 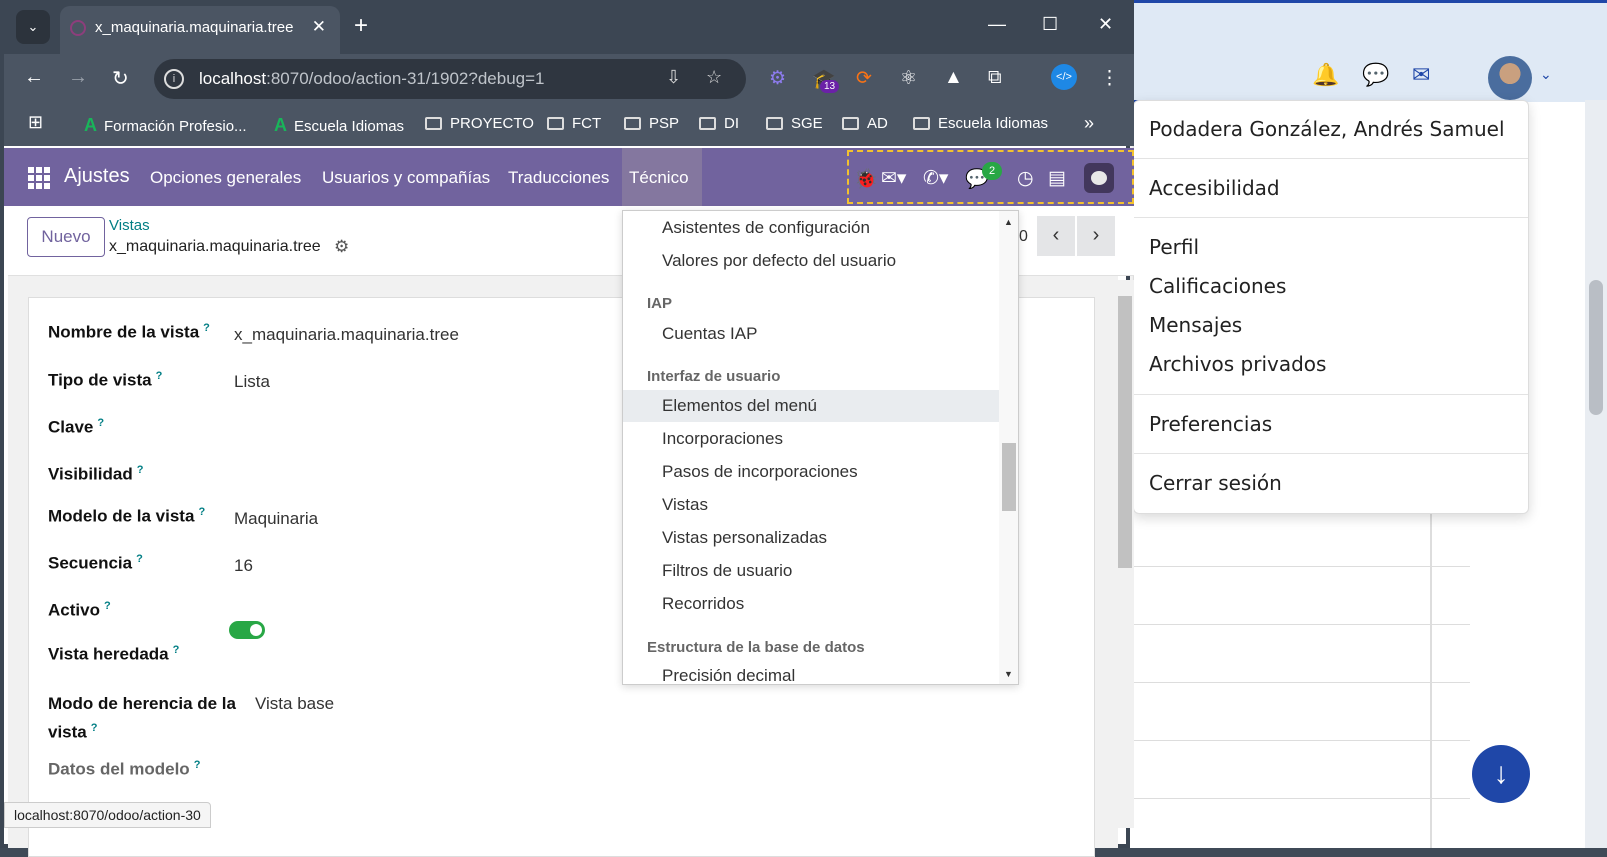 I want to click on menu-usuarios-companias: Usuarios y compañías, so click(x=406, y=178).